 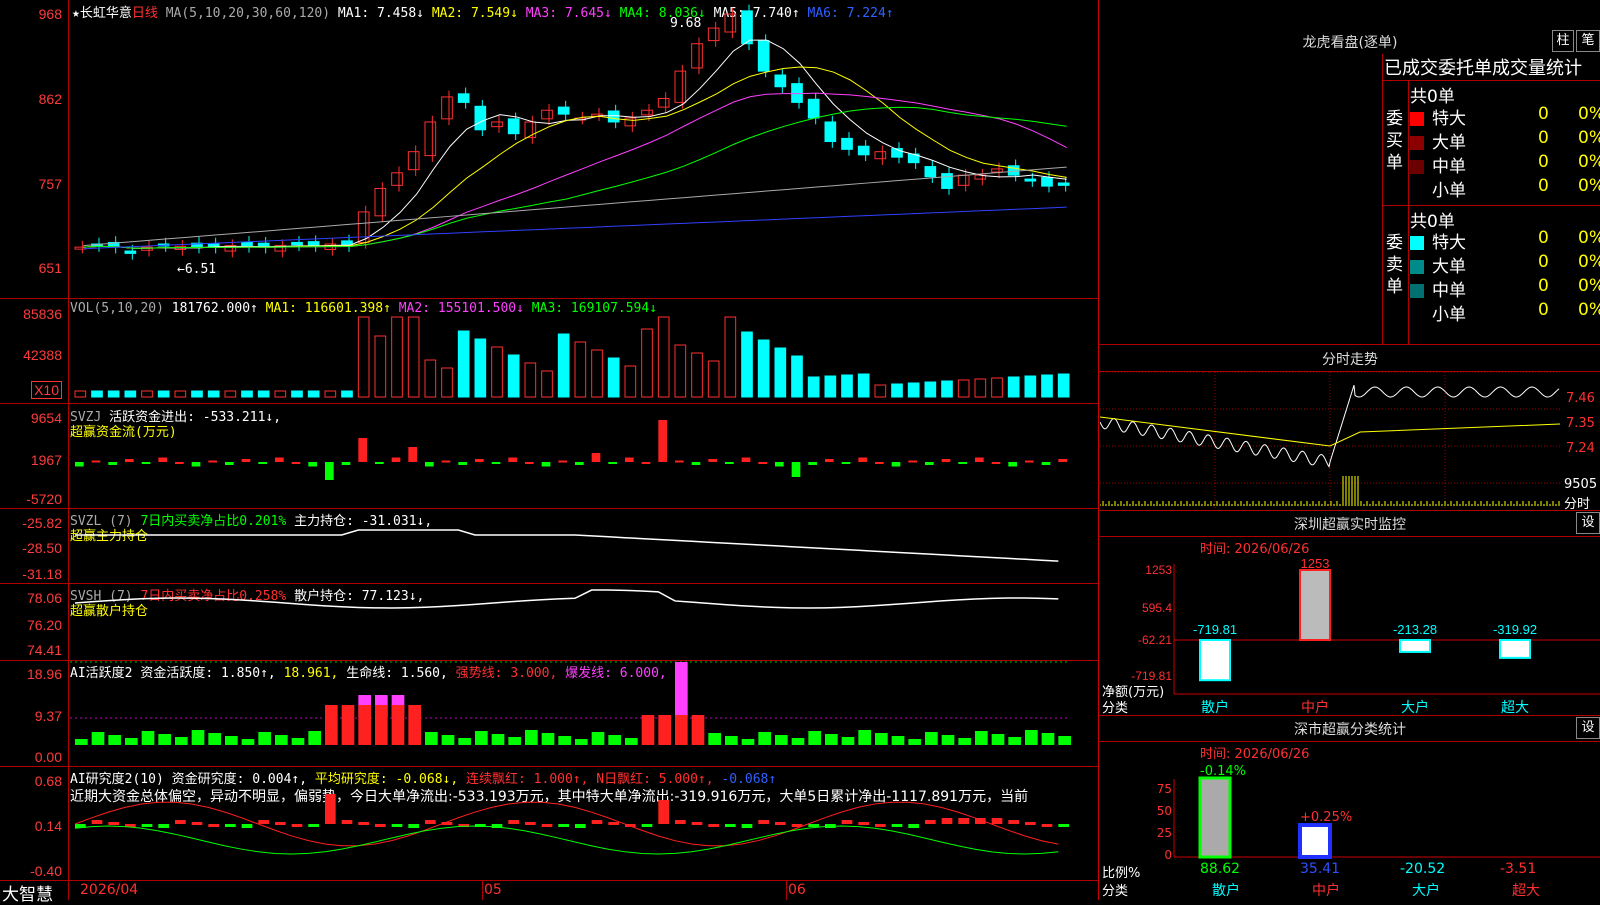 I want to click on tick-mode-button: 笔, so click(x=1588, y=41).